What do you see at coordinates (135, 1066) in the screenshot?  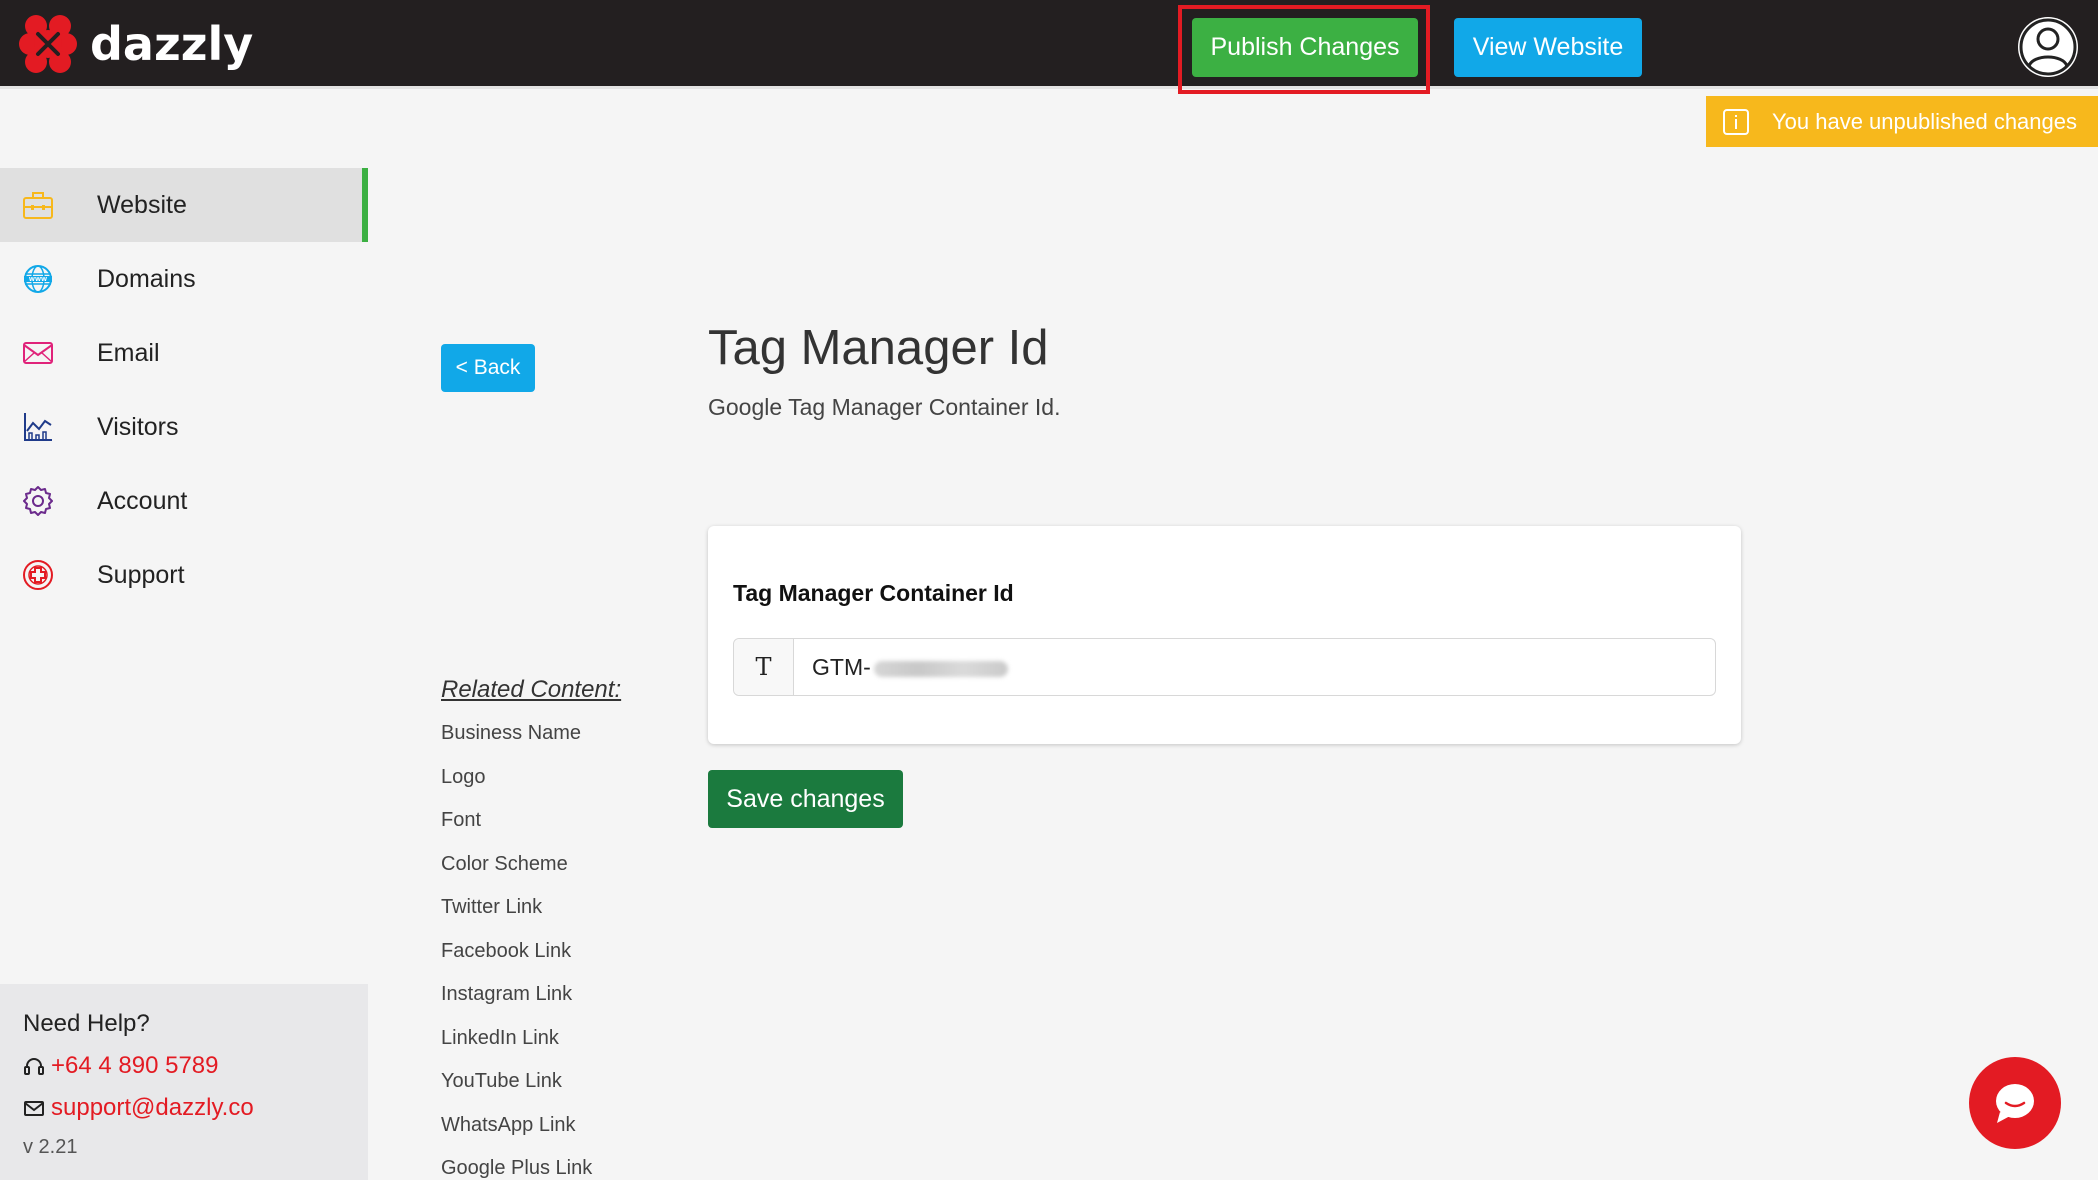 I see `help-phone-number: +64 4 890 5789` at bounding box center [135, 1066].